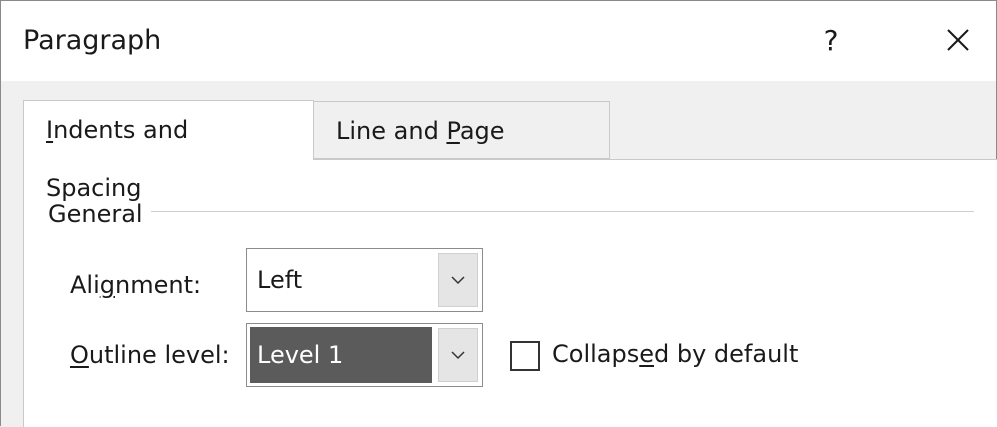 The width and height of the screenshot is (997, 427). Describe the element at coordinates (831, 41) in the screenshot. I see `help-button: ?` at that location.